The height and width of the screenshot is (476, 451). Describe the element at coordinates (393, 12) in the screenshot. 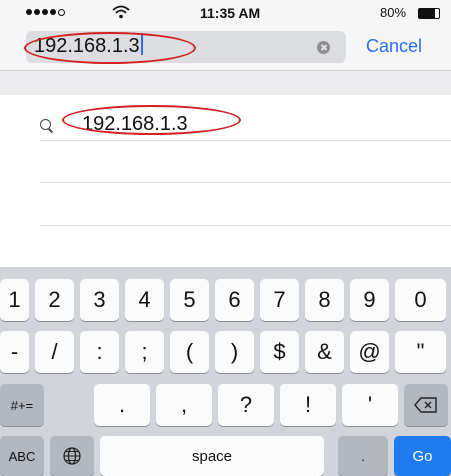

I see `battery-percentage: 80%` at that location.